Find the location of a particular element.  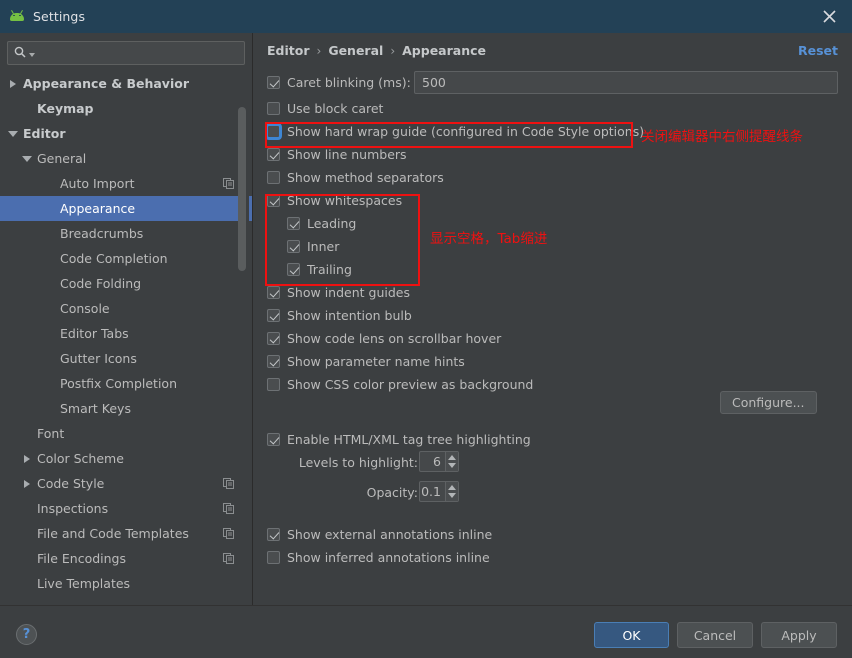

sidebar-item-auto-import: Auto Import is located at coordinates (126, 183).